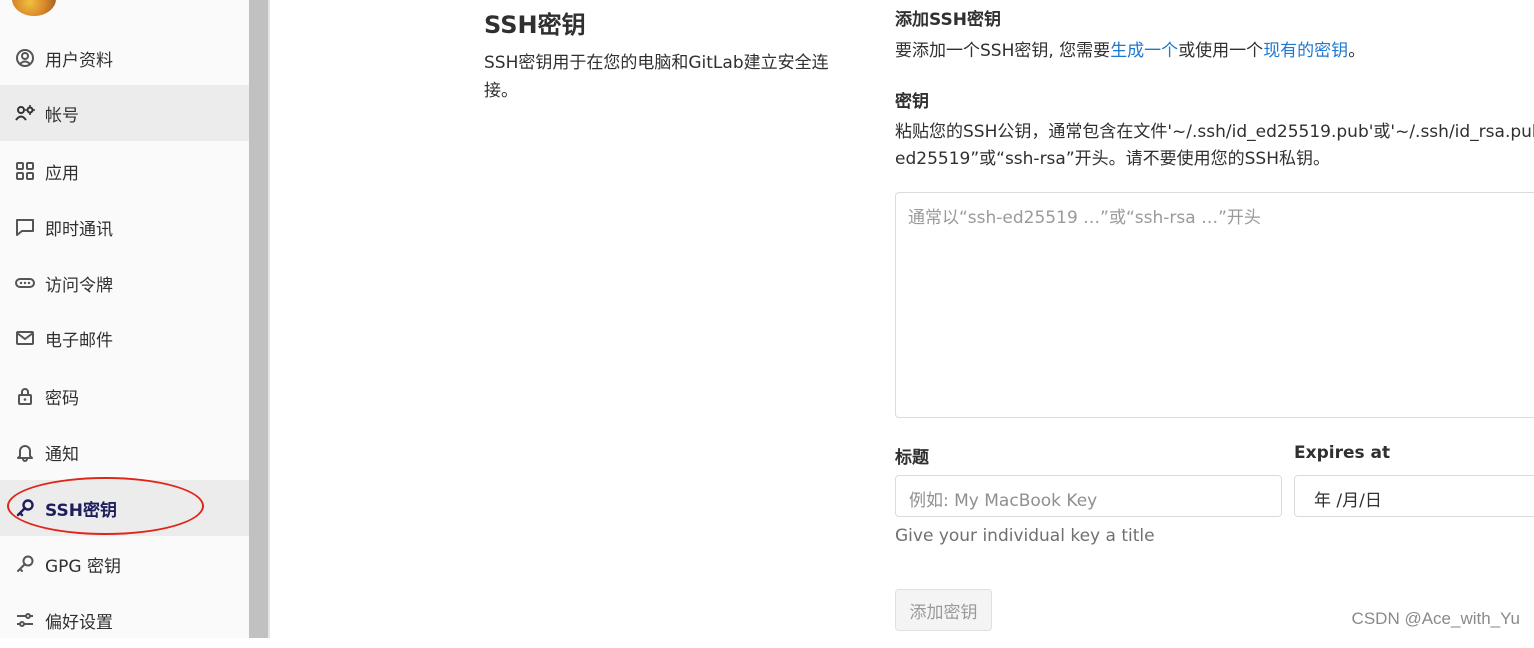 The height and width of the screenshot is (648, 1534). Describe the element at coordinates (656, 77) in the screenshot. I see `section-description: SSH密钥用于在您的电脑和GitLab建立安全连接。` at that location.